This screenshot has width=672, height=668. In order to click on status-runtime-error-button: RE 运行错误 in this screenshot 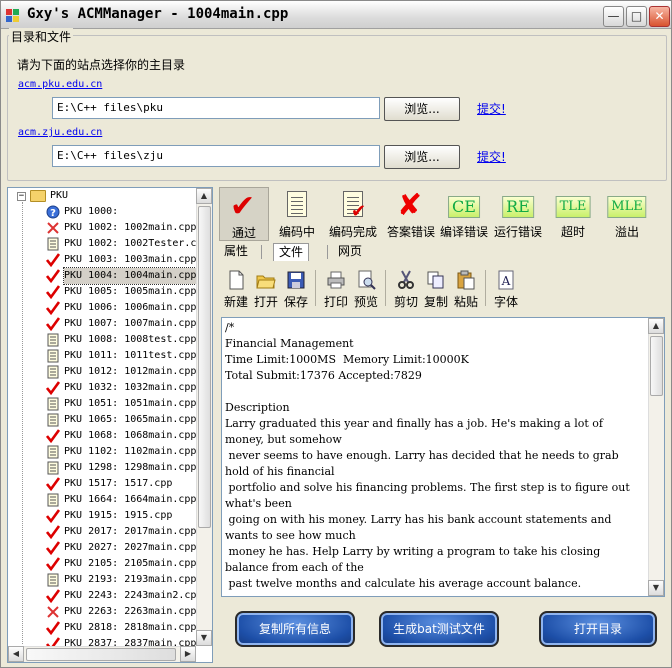, I will do `click(518, 214)`.